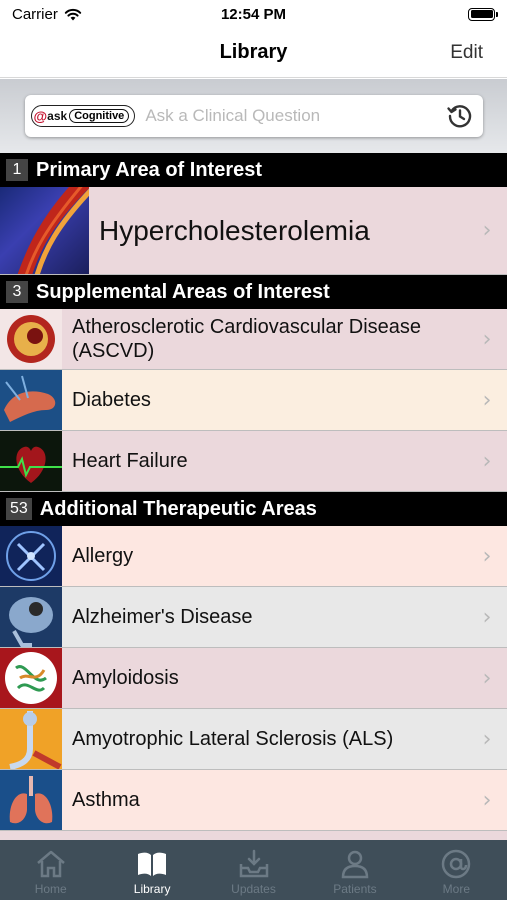 This screenshot has height=900, width=507. Describe the element at coordinates (253, 800) in the screenshot. I see `list-item-asthma: Asthma ›` at that location.